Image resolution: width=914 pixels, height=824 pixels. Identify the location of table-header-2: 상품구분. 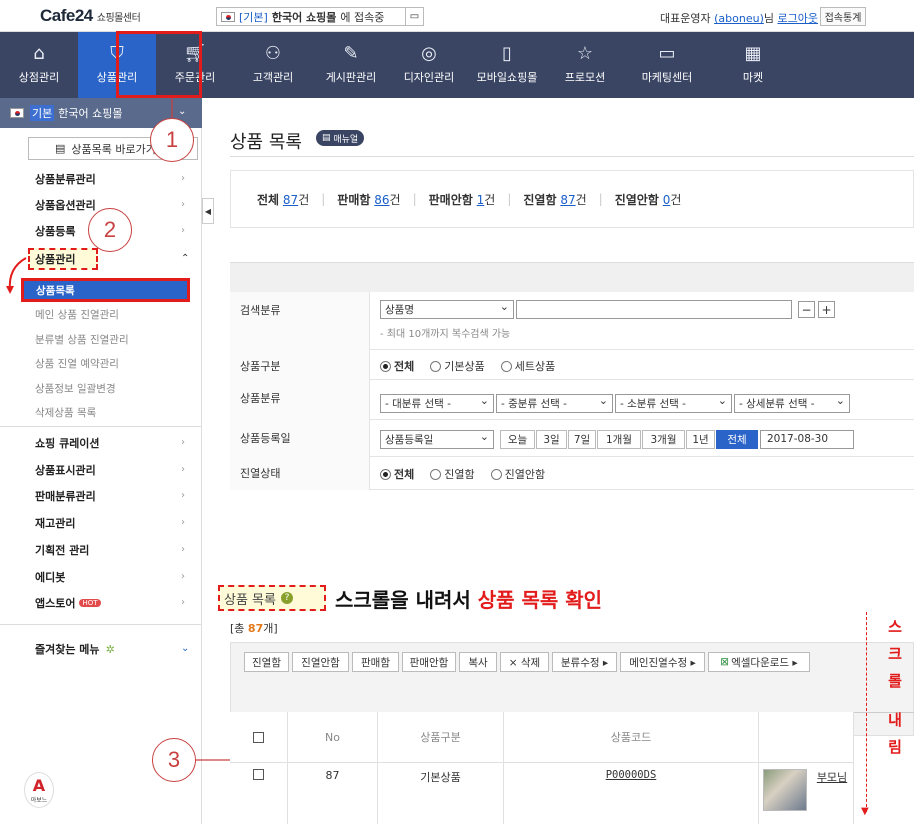
(441, 737).